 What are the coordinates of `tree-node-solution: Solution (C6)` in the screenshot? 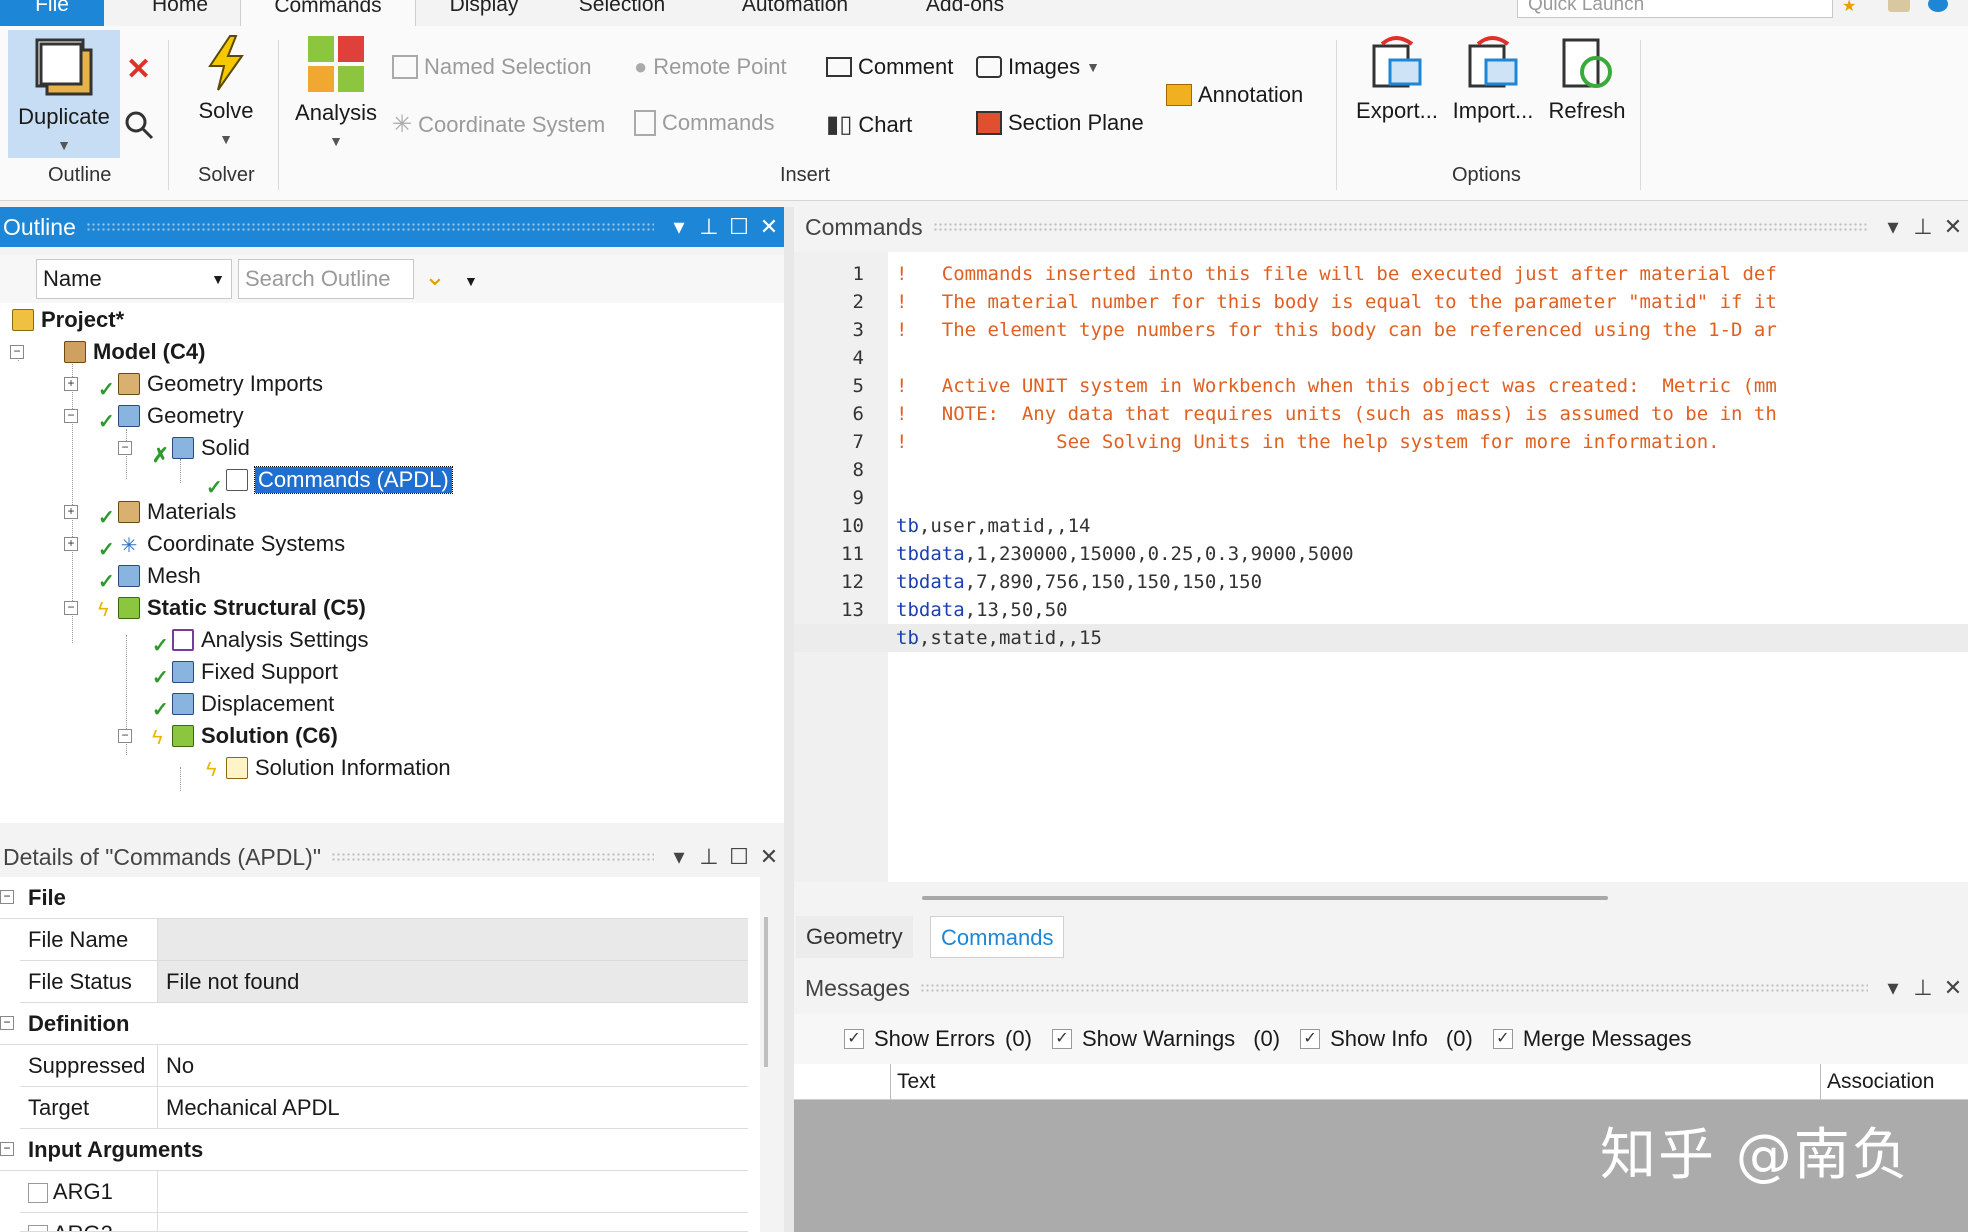 It's located at (255, 736).